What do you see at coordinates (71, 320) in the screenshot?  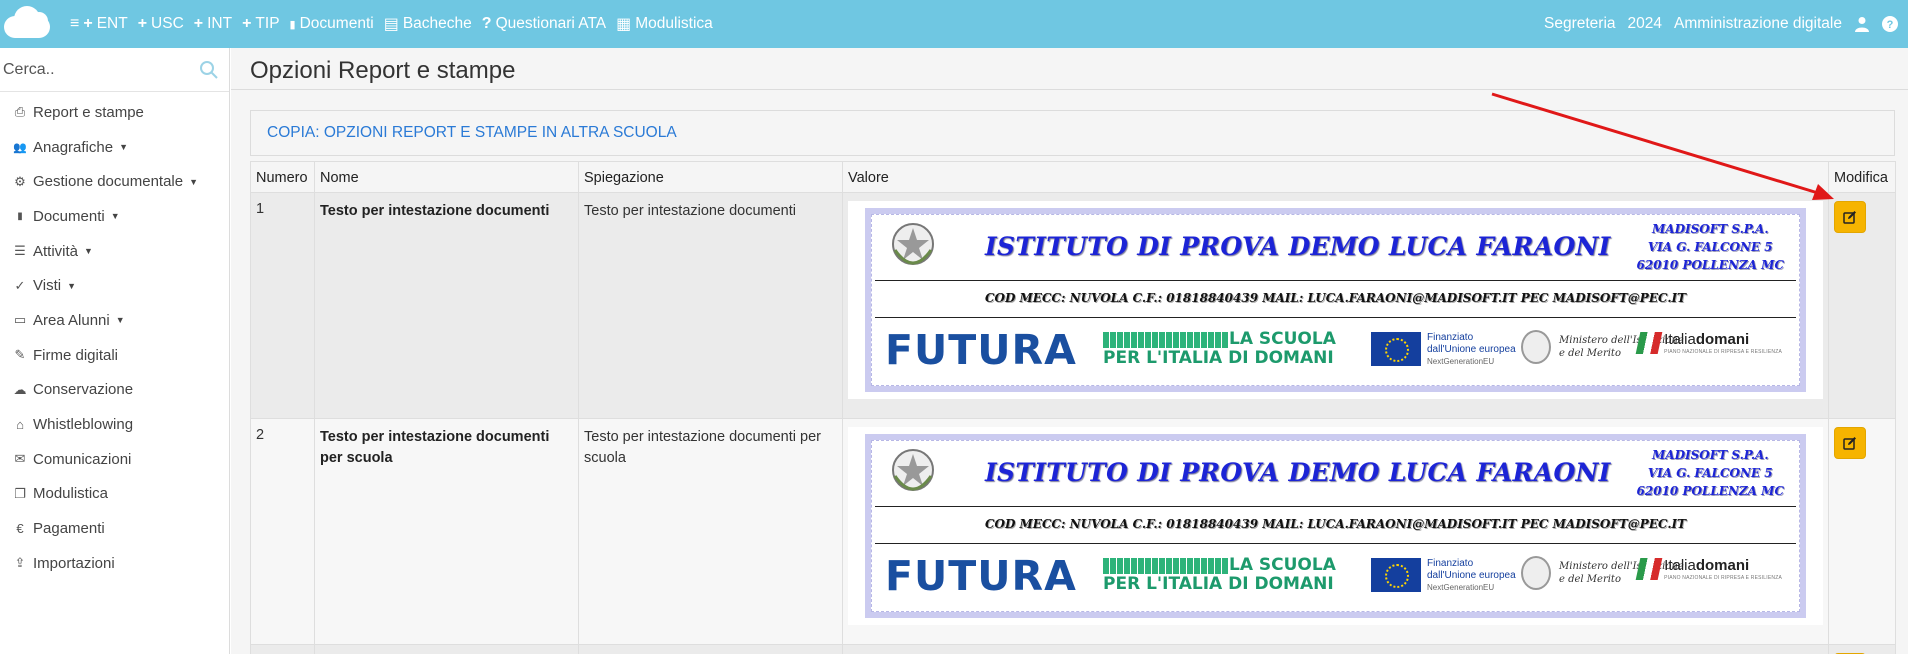 I see `sidebar-item-label: Area Alunni` at bounding box center [71, 320].